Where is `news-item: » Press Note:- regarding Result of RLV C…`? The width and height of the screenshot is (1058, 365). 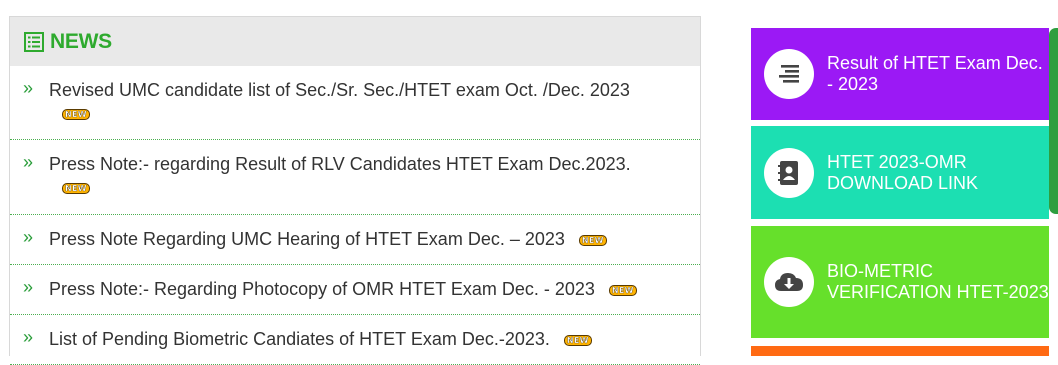
news-item: » Press Note:- regarding Result of RLV C… is located at coordinates (355, 177).